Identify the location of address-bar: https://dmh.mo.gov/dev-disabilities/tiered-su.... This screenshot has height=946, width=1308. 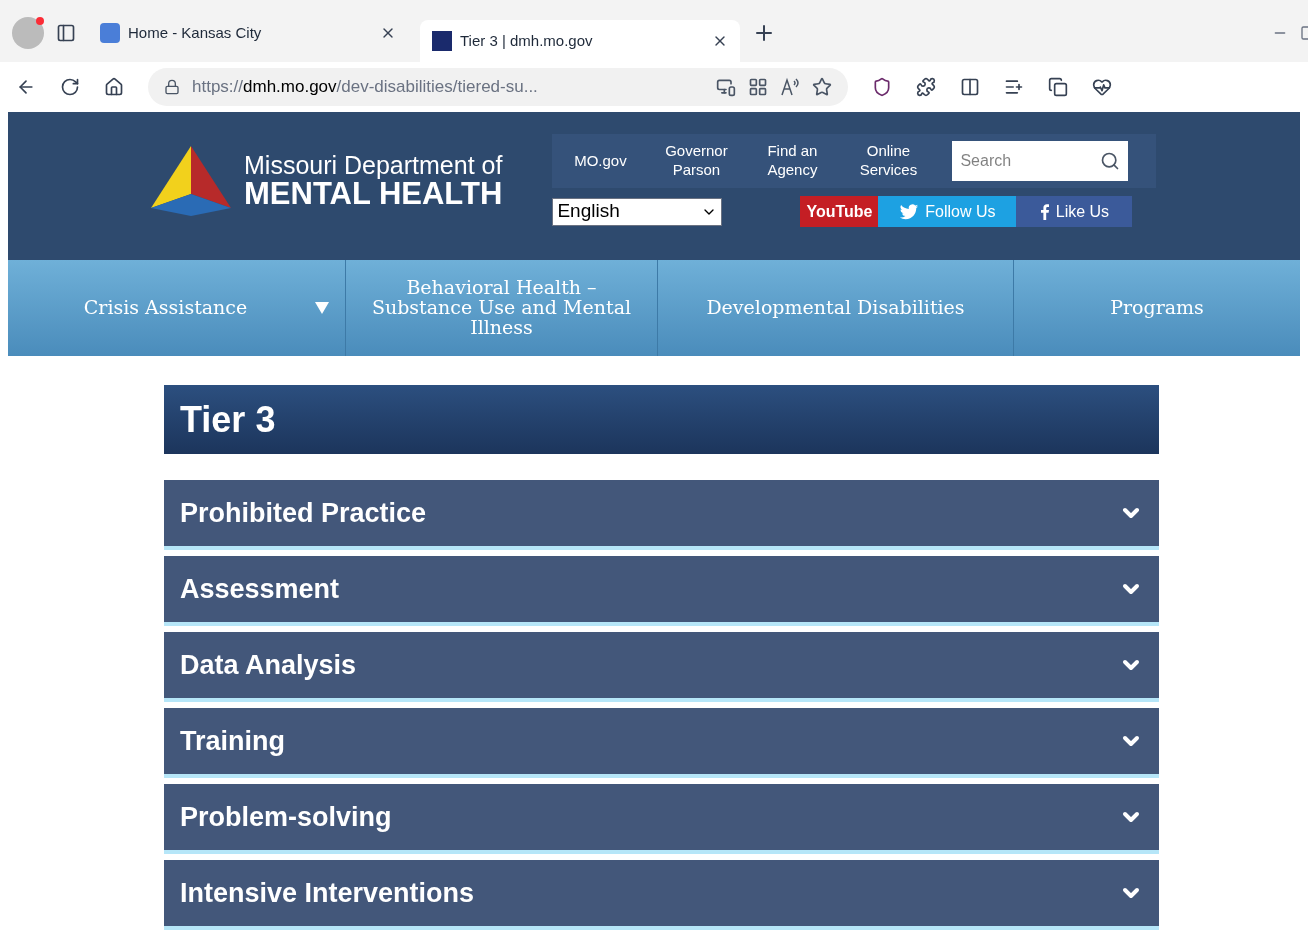
(498, 87).